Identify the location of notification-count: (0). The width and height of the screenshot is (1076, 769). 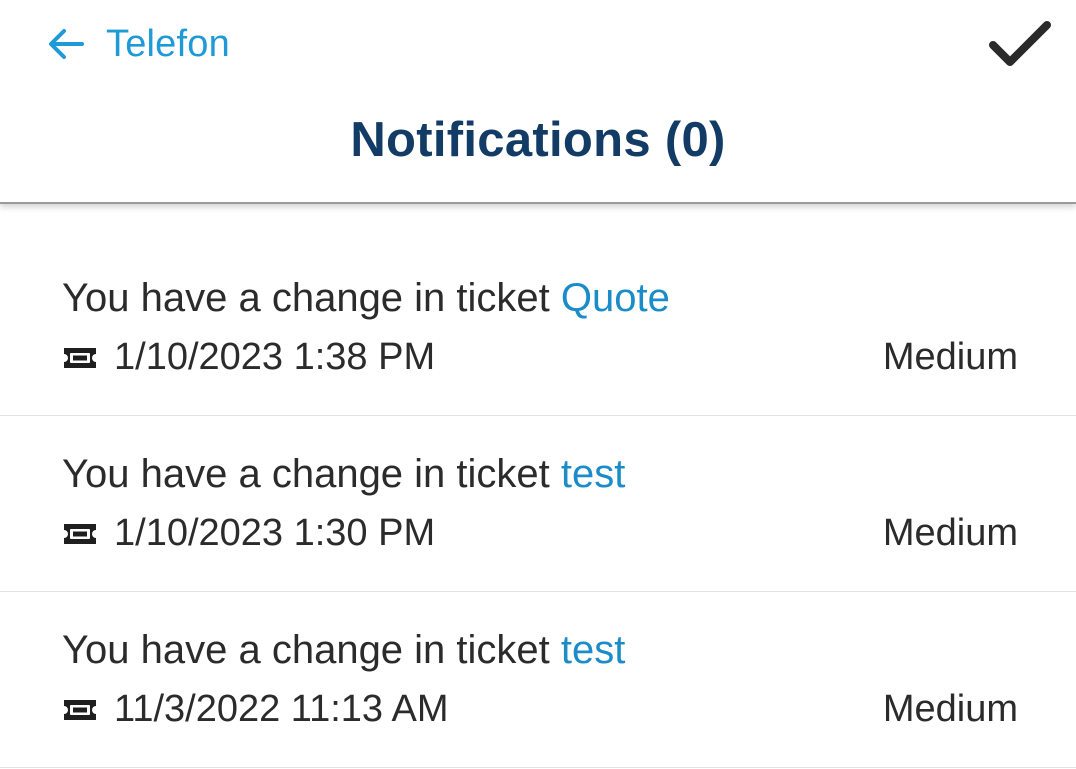
(695, 140).